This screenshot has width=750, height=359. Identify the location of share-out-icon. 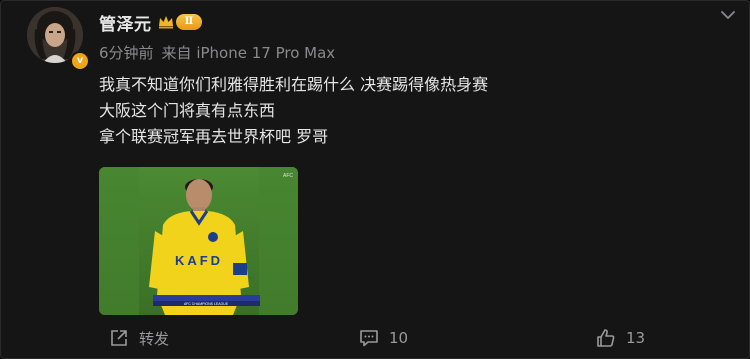
(119, 338).